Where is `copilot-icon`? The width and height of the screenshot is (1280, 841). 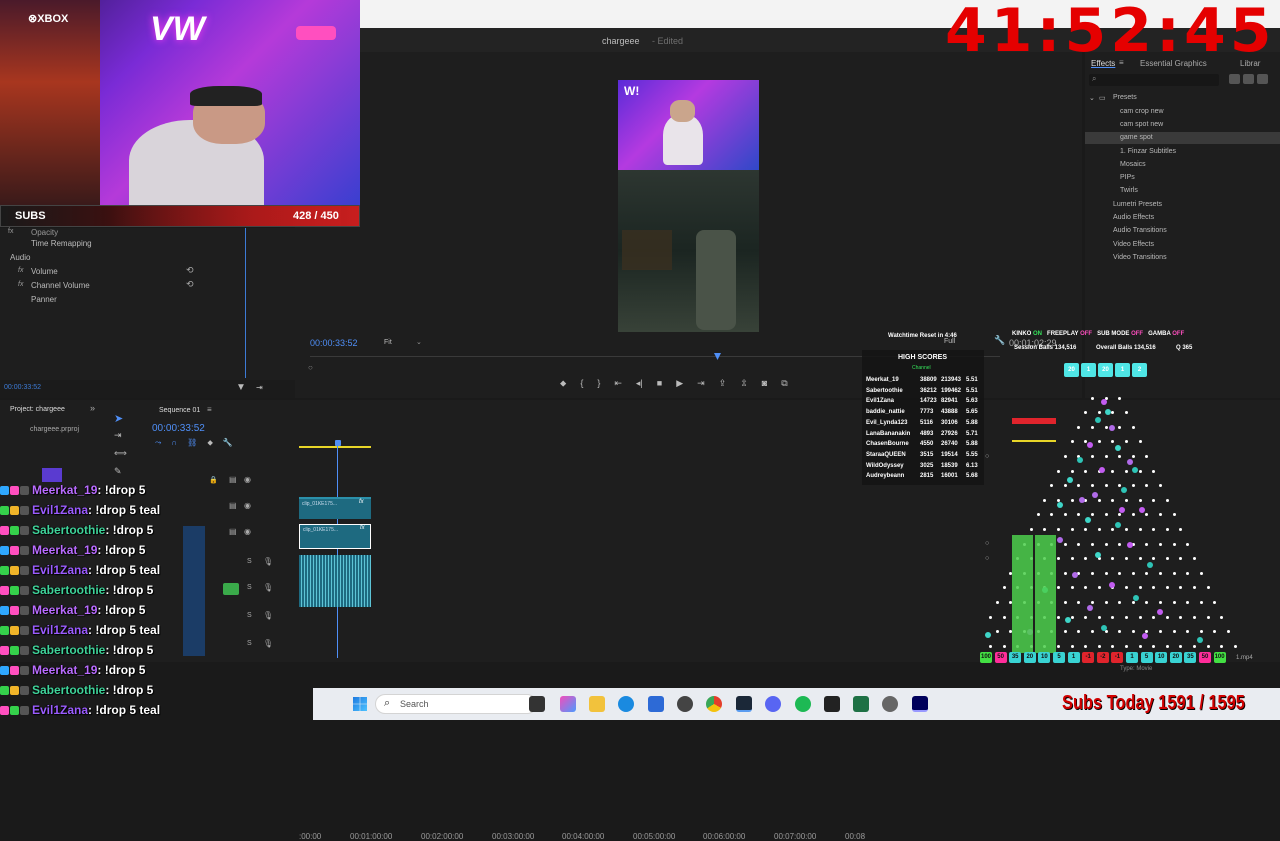 copilot-icon is located at coordinates (568, 704).